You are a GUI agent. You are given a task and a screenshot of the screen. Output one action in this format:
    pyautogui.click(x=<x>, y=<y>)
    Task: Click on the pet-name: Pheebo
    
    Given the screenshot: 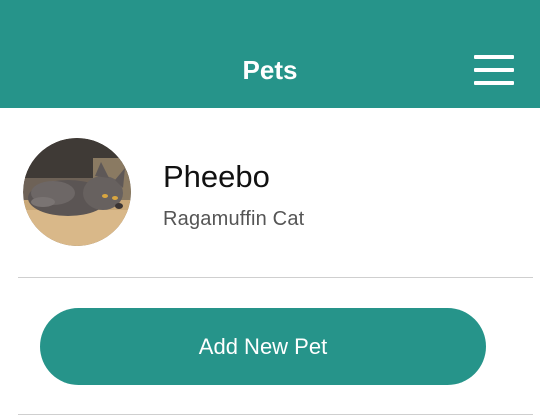 What is the action you would take?
    pyautogui.click(x=216, y=176)
    